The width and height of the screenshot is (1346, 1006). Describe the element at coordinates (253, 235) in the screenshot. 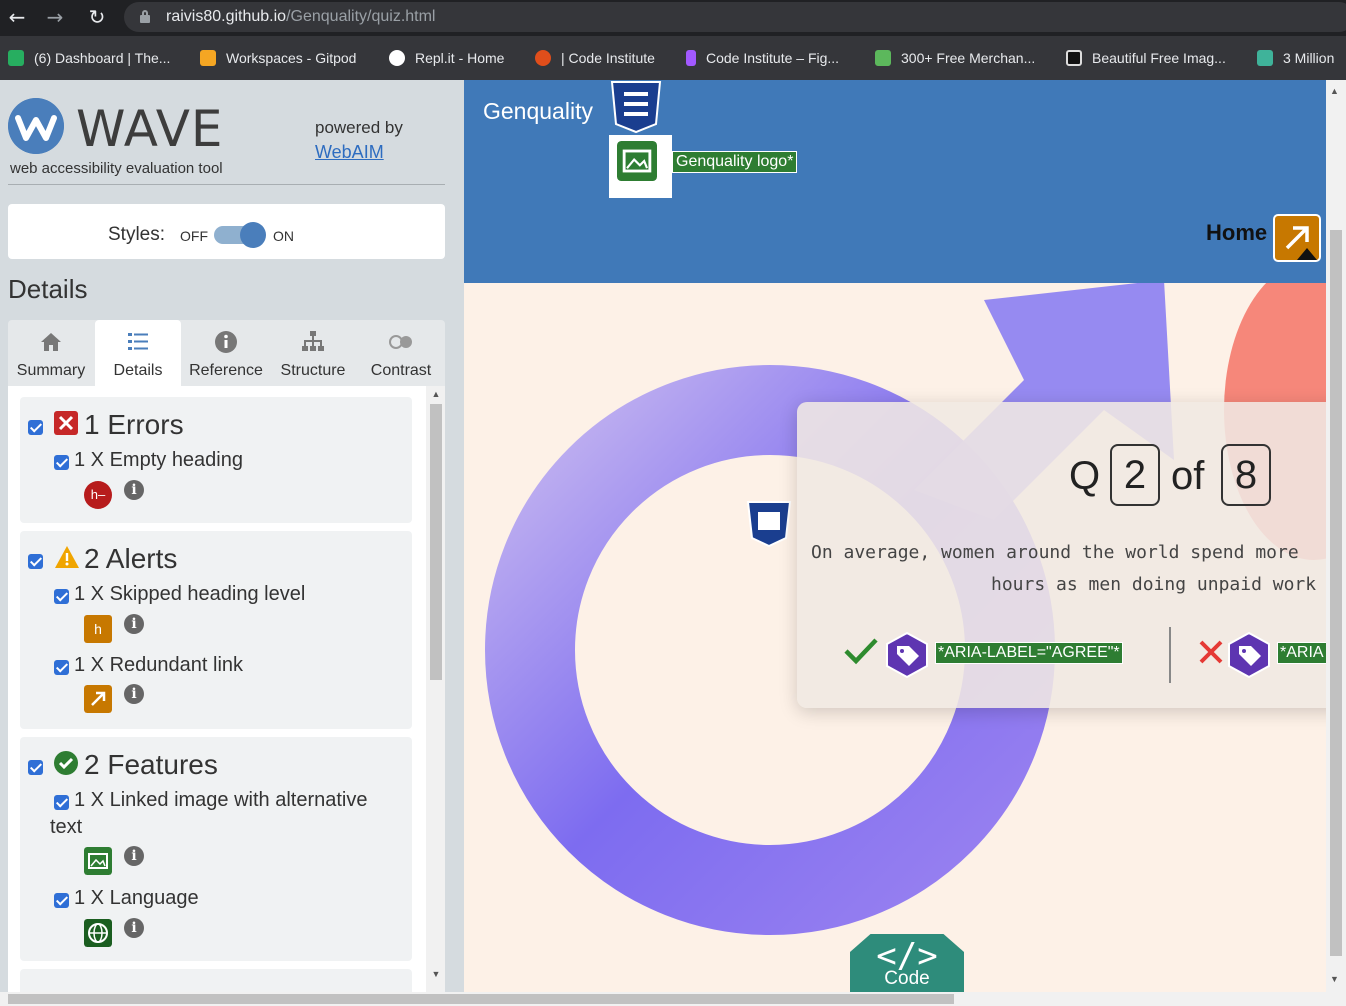

I see `styles-toggle-knob` at that location.